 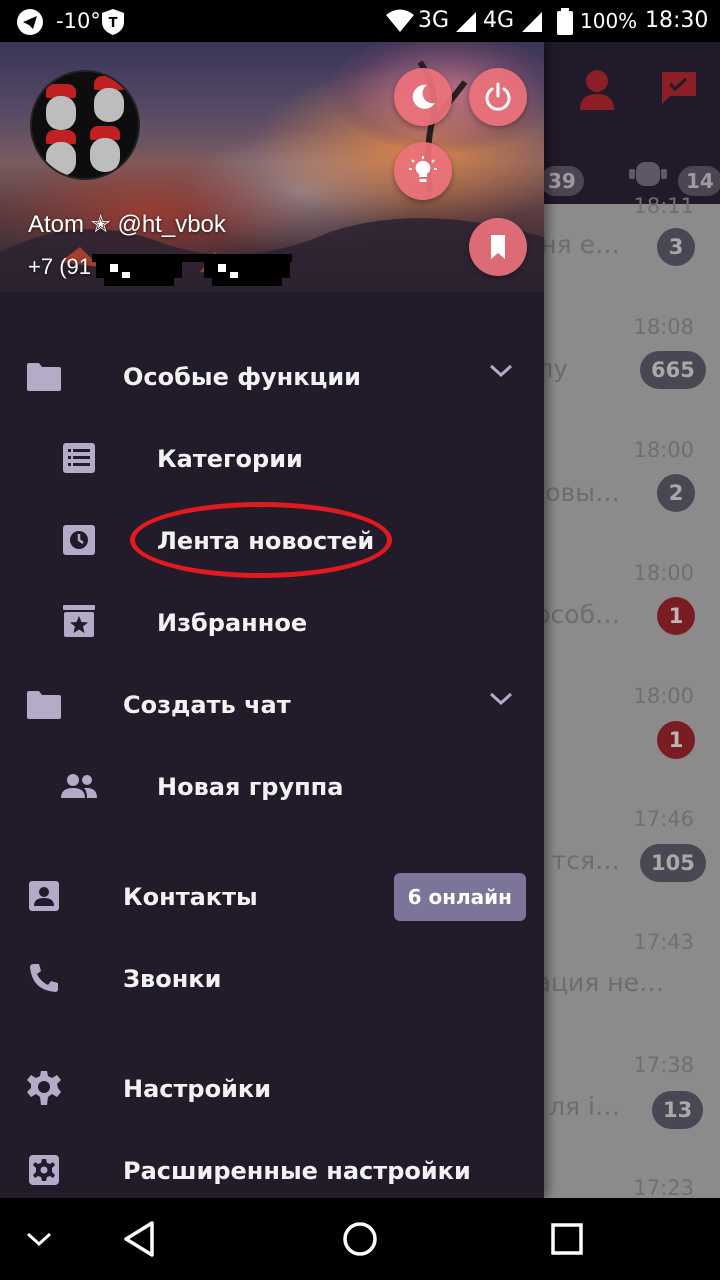 I want to click on bookmark-icon, so click(x=498, y=247).